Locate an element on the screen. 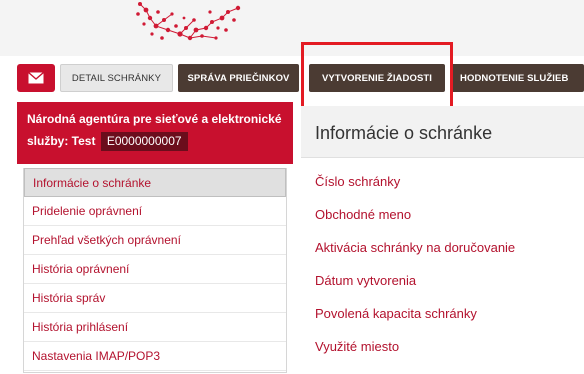 The image size is (584, 374). sidebar-item-historia-prihlaseni: História prihlásení is located at coordinates (155, 327).